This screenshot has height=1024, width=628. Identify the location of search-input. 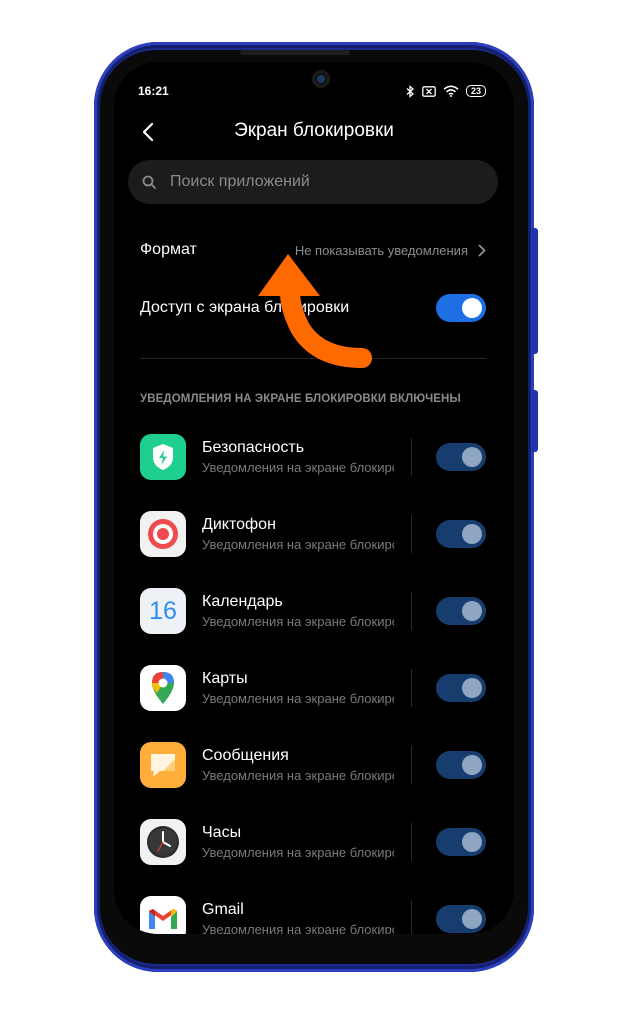
(320, 182).